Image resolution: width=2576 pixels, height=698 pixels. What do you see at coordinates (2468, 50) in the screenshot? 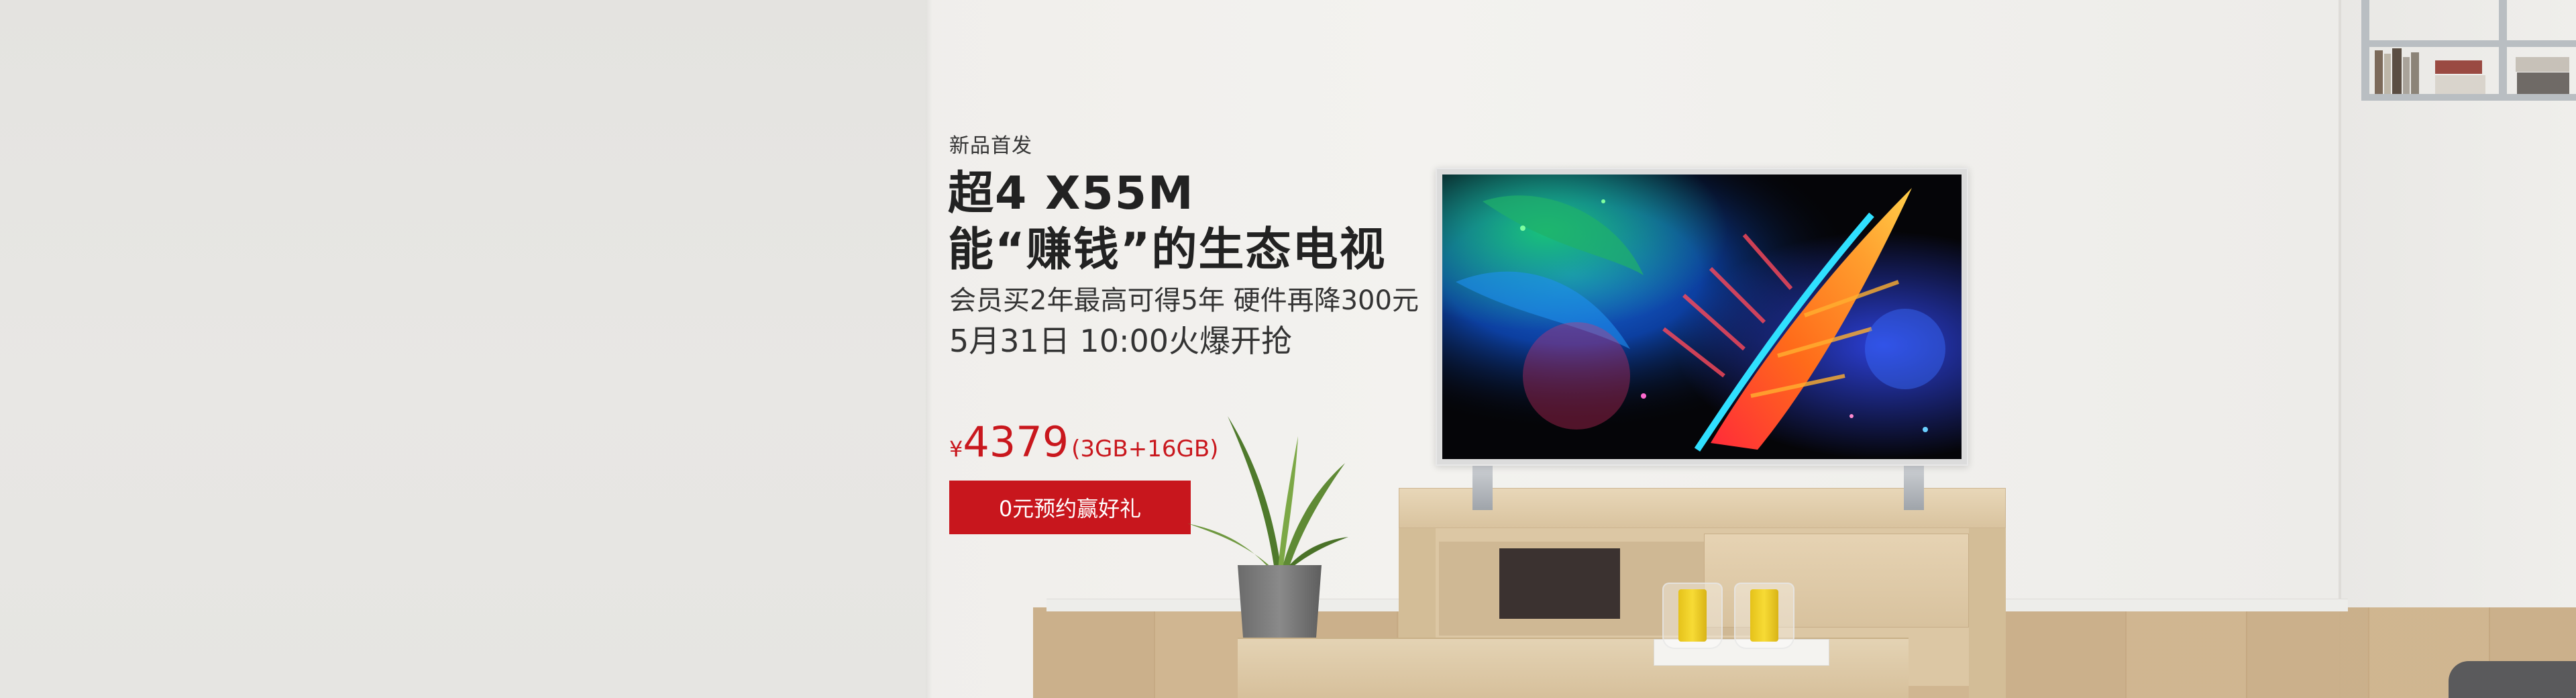
I see `bookshelf-image` at bounding box center [2468, 50].